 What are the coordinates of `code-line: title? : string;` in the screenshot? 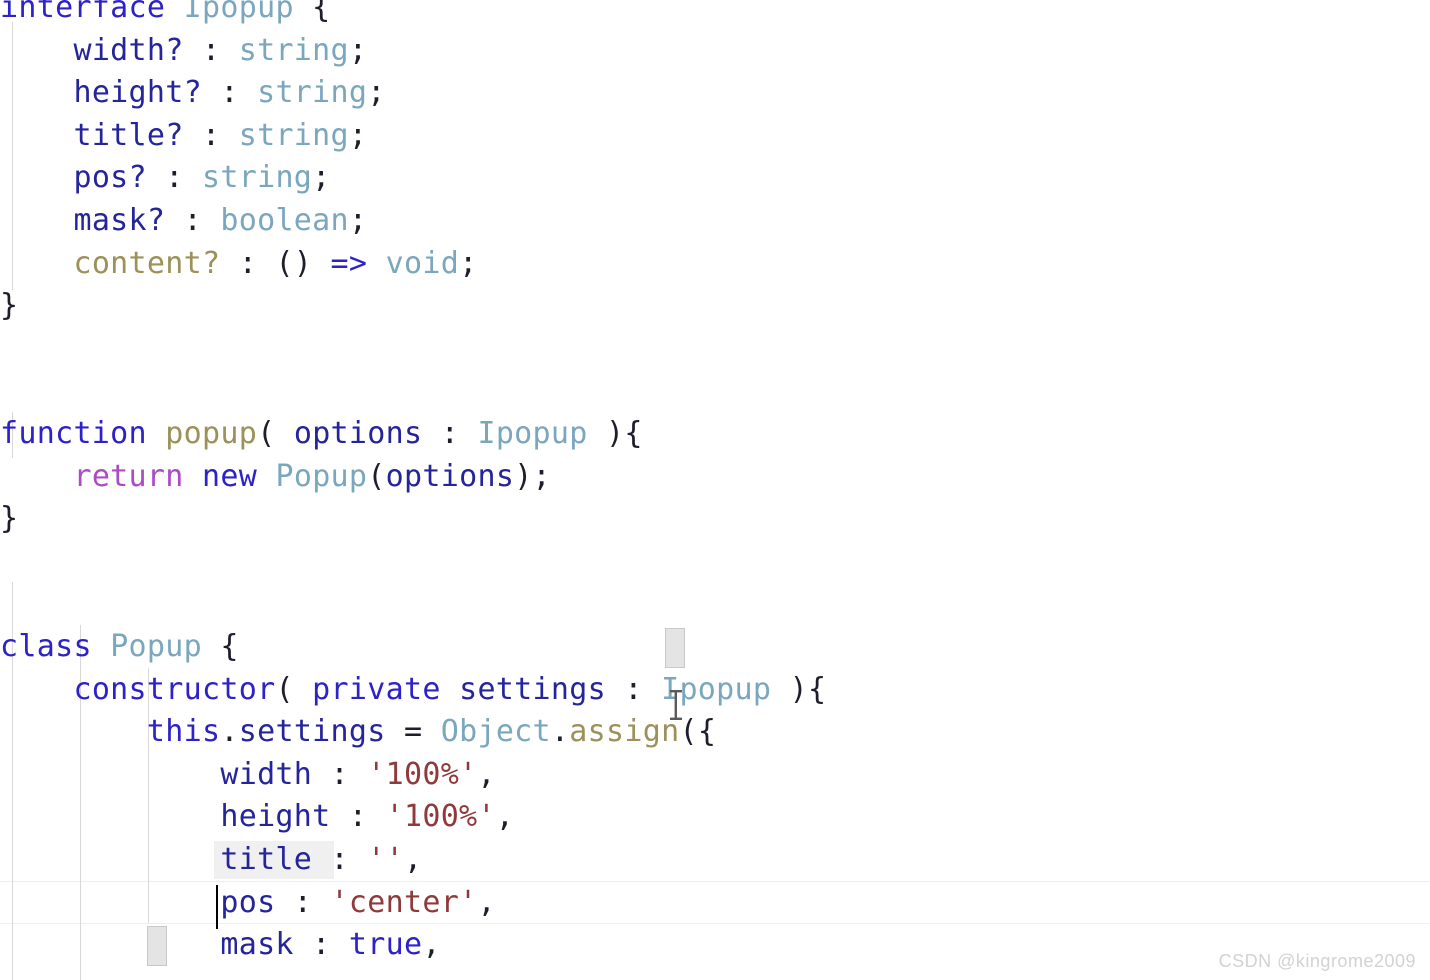 It's located at (715, 136).